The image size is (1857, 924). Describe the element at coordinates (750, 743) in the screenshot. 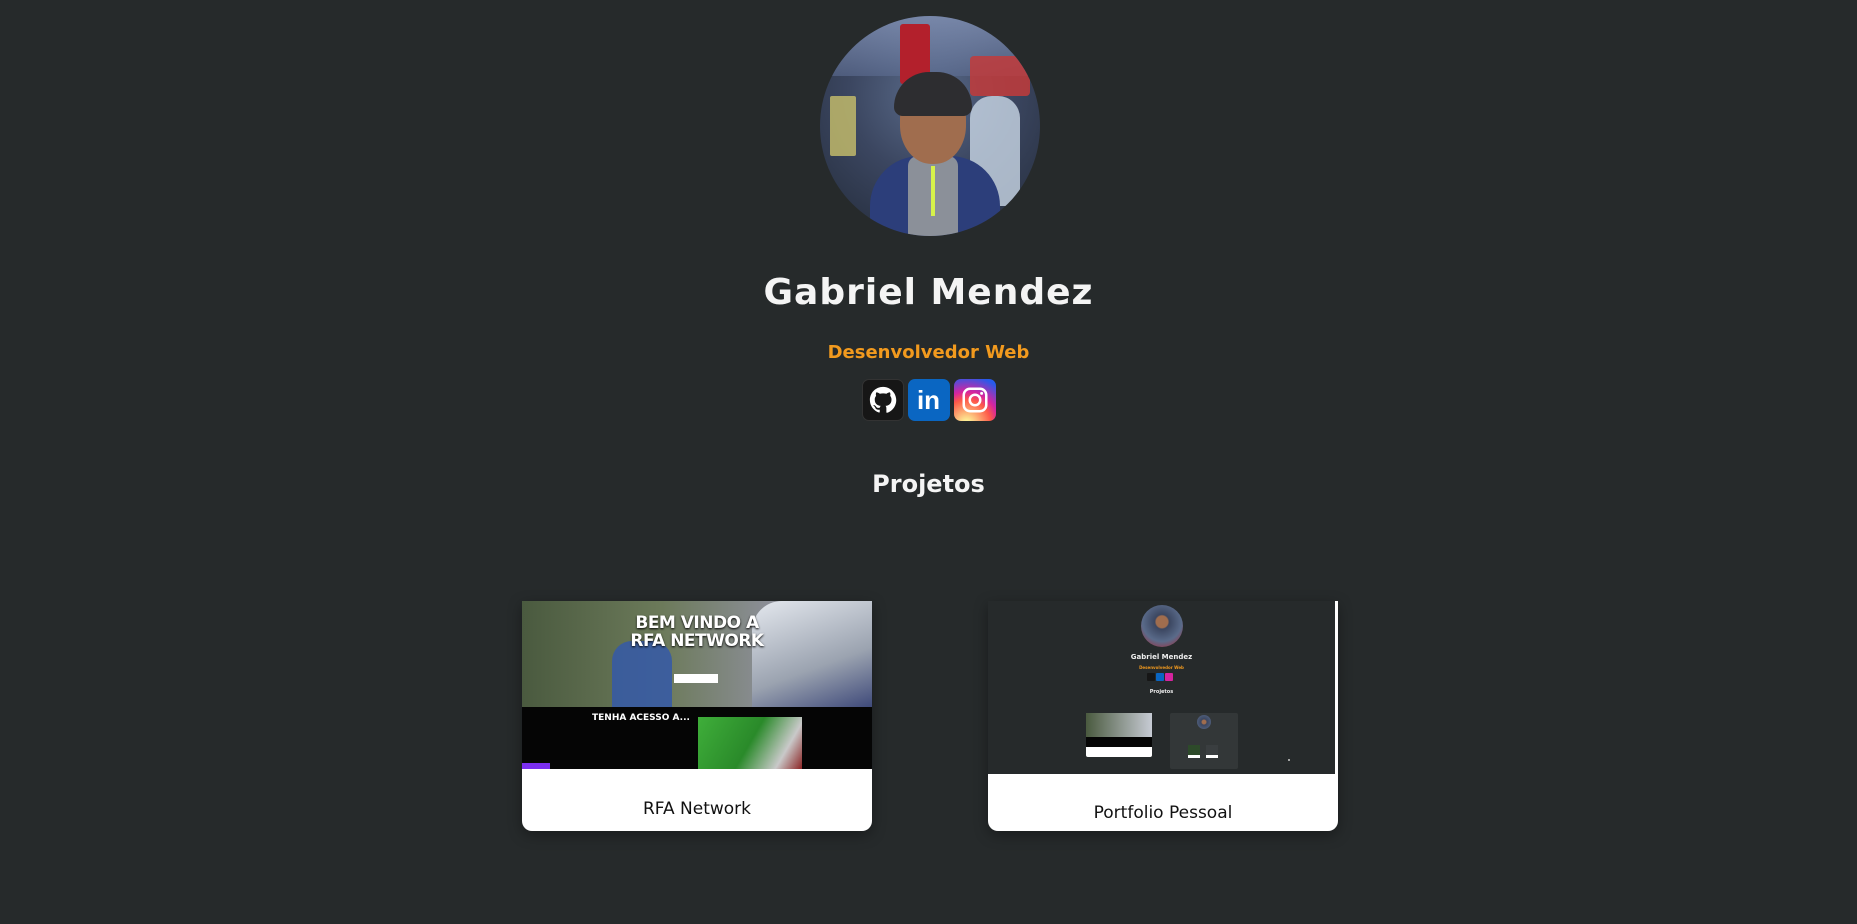

I see `rfa-preview-photo` at that location.